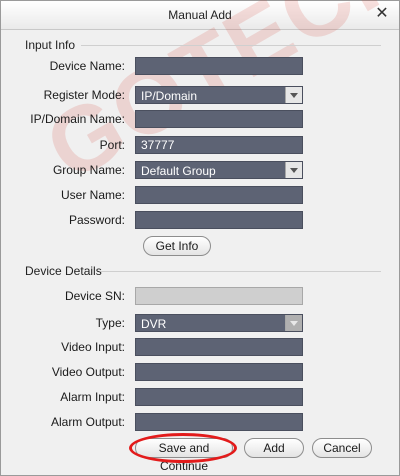 The image size is (400, 476). What do you see at coordinates (87, 66) in the screenshot?
I see `device-name-label: Device Name:` at bounding box center [87, 66].